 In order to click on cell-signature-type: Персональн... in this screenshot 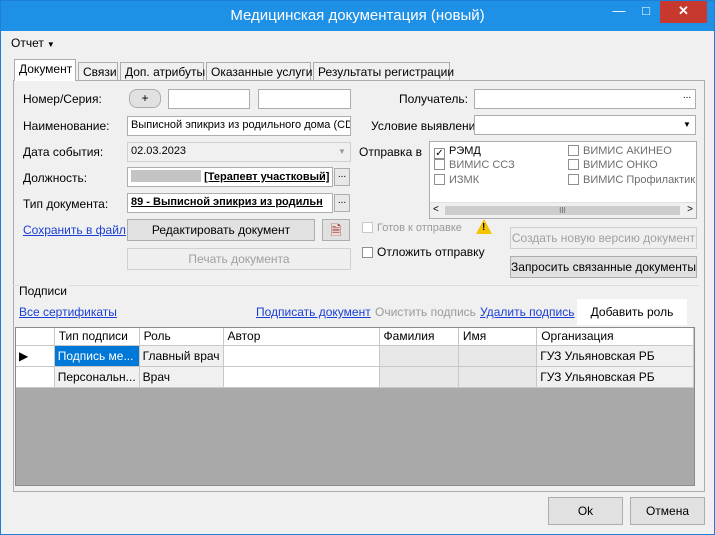, I will do `click(97, 377)`.